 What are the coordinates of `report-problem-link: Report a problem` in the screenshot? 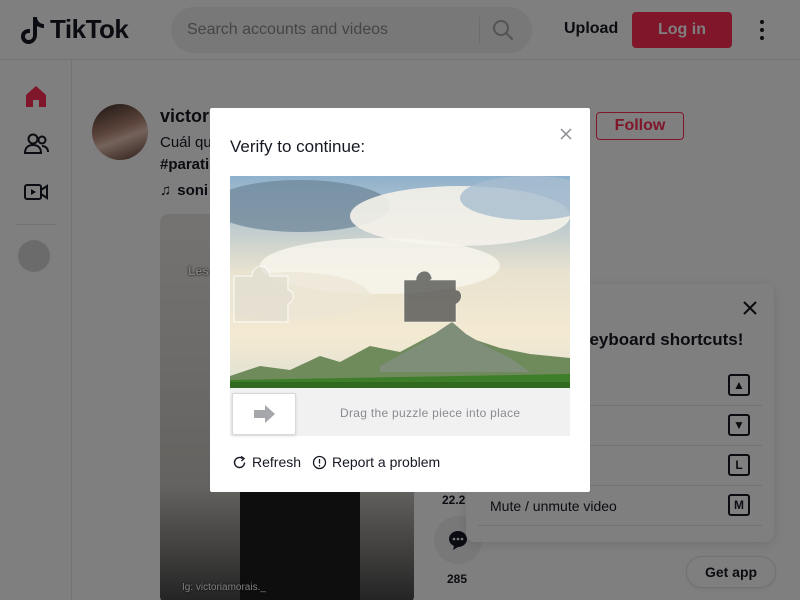 It's located at (376, 462).